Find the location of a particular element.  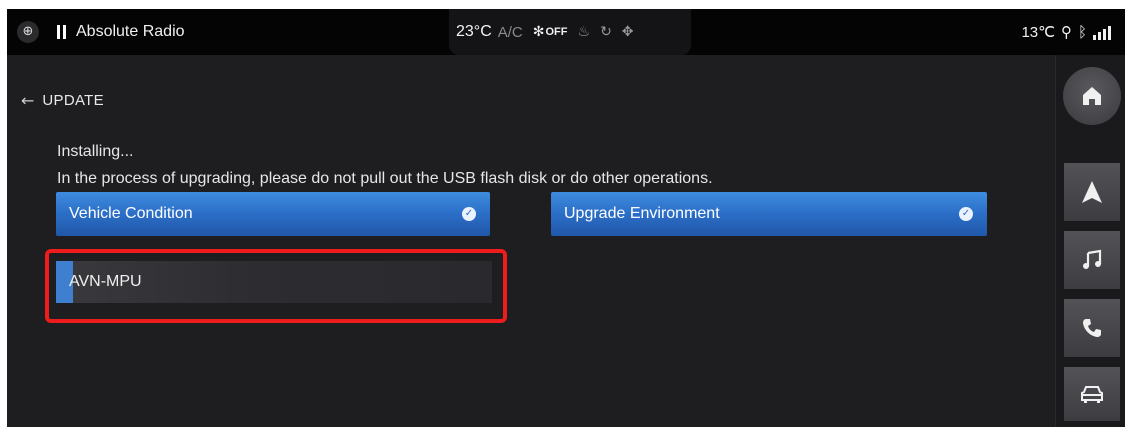

fan-off-label: OFF is located at coordinates (556, 32).